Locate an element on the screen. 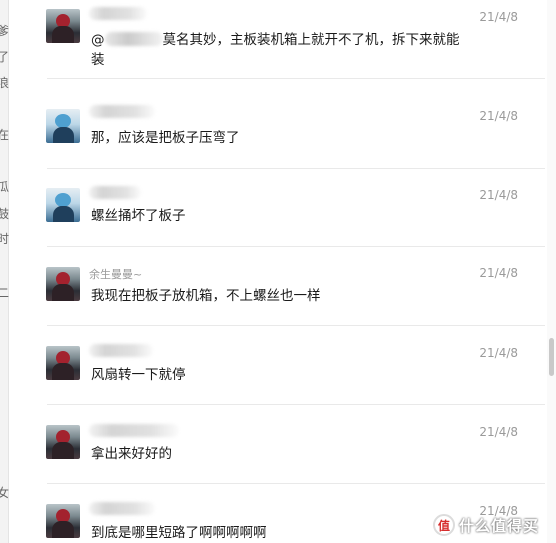  left-edge-fragment: 了 is located at coordinates (4, 57).